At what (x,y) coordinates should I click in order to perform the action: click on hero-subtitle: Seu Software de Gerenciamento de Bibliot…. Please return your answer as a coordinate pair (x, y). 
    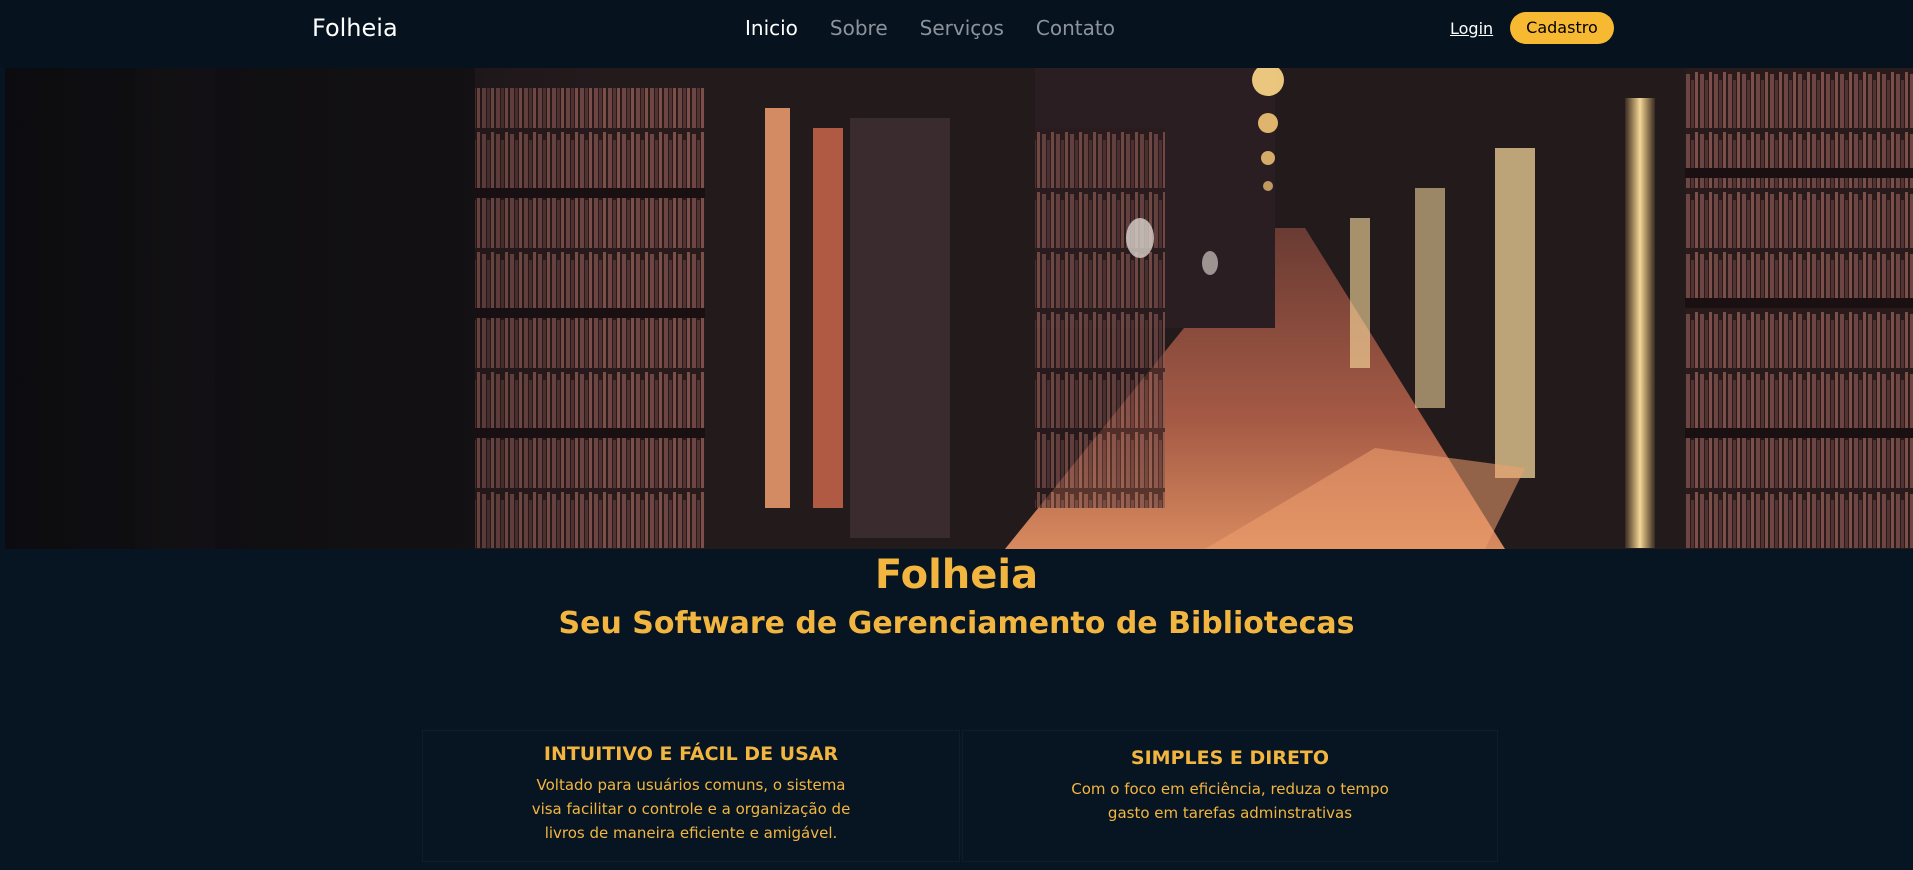
    Looking at the image, I should click on (956, 623).